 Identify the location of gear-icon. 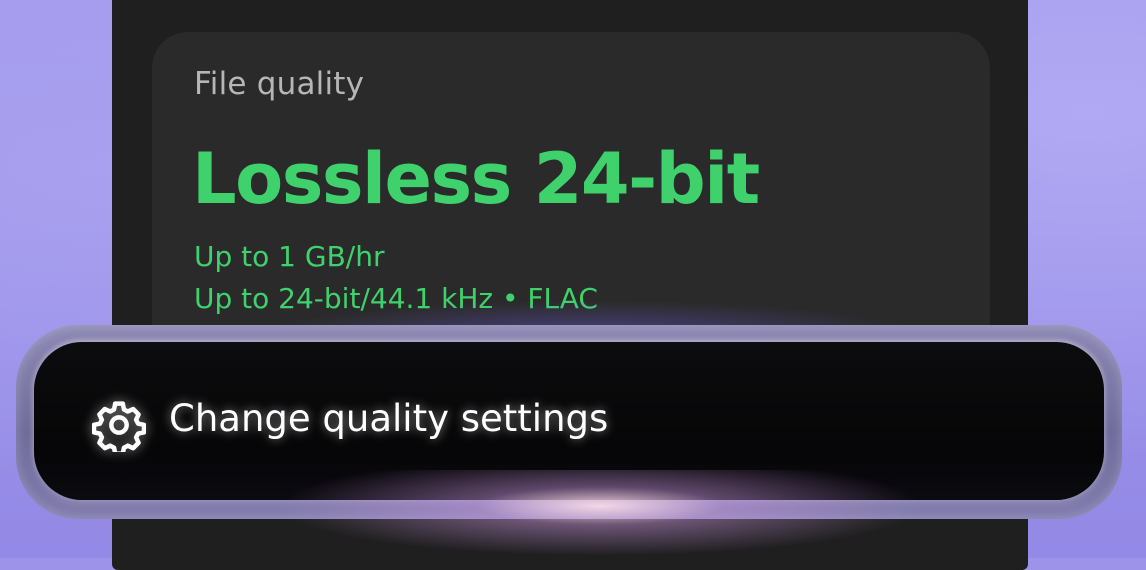
(119, 426).